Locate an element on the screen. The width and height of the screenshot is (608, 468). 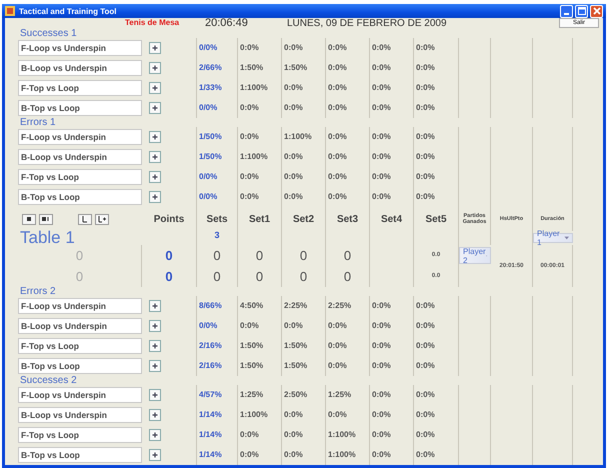
player-name: Player 2 is located at coordinates (474, 255).